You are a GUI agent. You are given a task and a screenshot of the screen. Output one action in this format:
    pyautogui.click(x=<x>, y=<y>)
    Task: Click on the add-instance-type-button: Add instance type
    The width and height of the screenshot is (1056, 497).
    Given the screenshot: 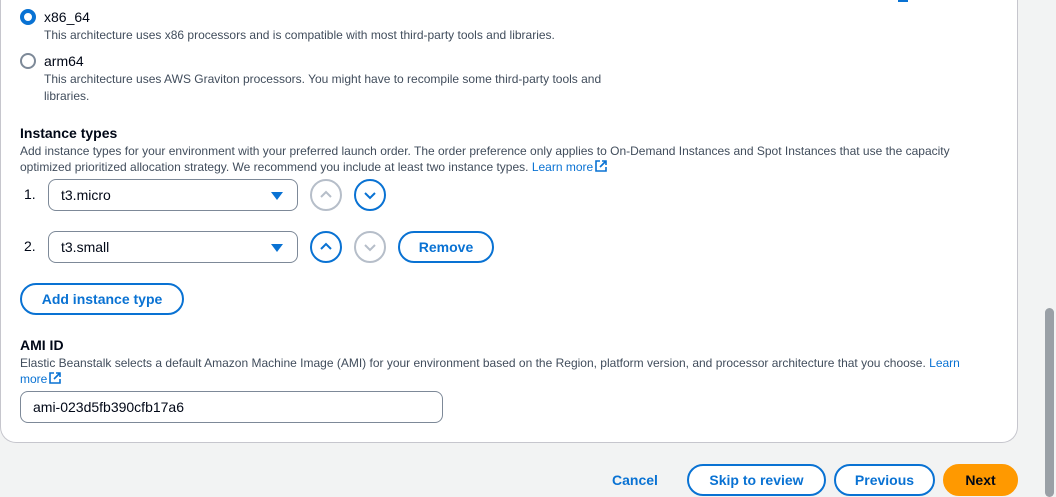 What is the action you would take?
    pyautogui.click(x=102, y=299)
    